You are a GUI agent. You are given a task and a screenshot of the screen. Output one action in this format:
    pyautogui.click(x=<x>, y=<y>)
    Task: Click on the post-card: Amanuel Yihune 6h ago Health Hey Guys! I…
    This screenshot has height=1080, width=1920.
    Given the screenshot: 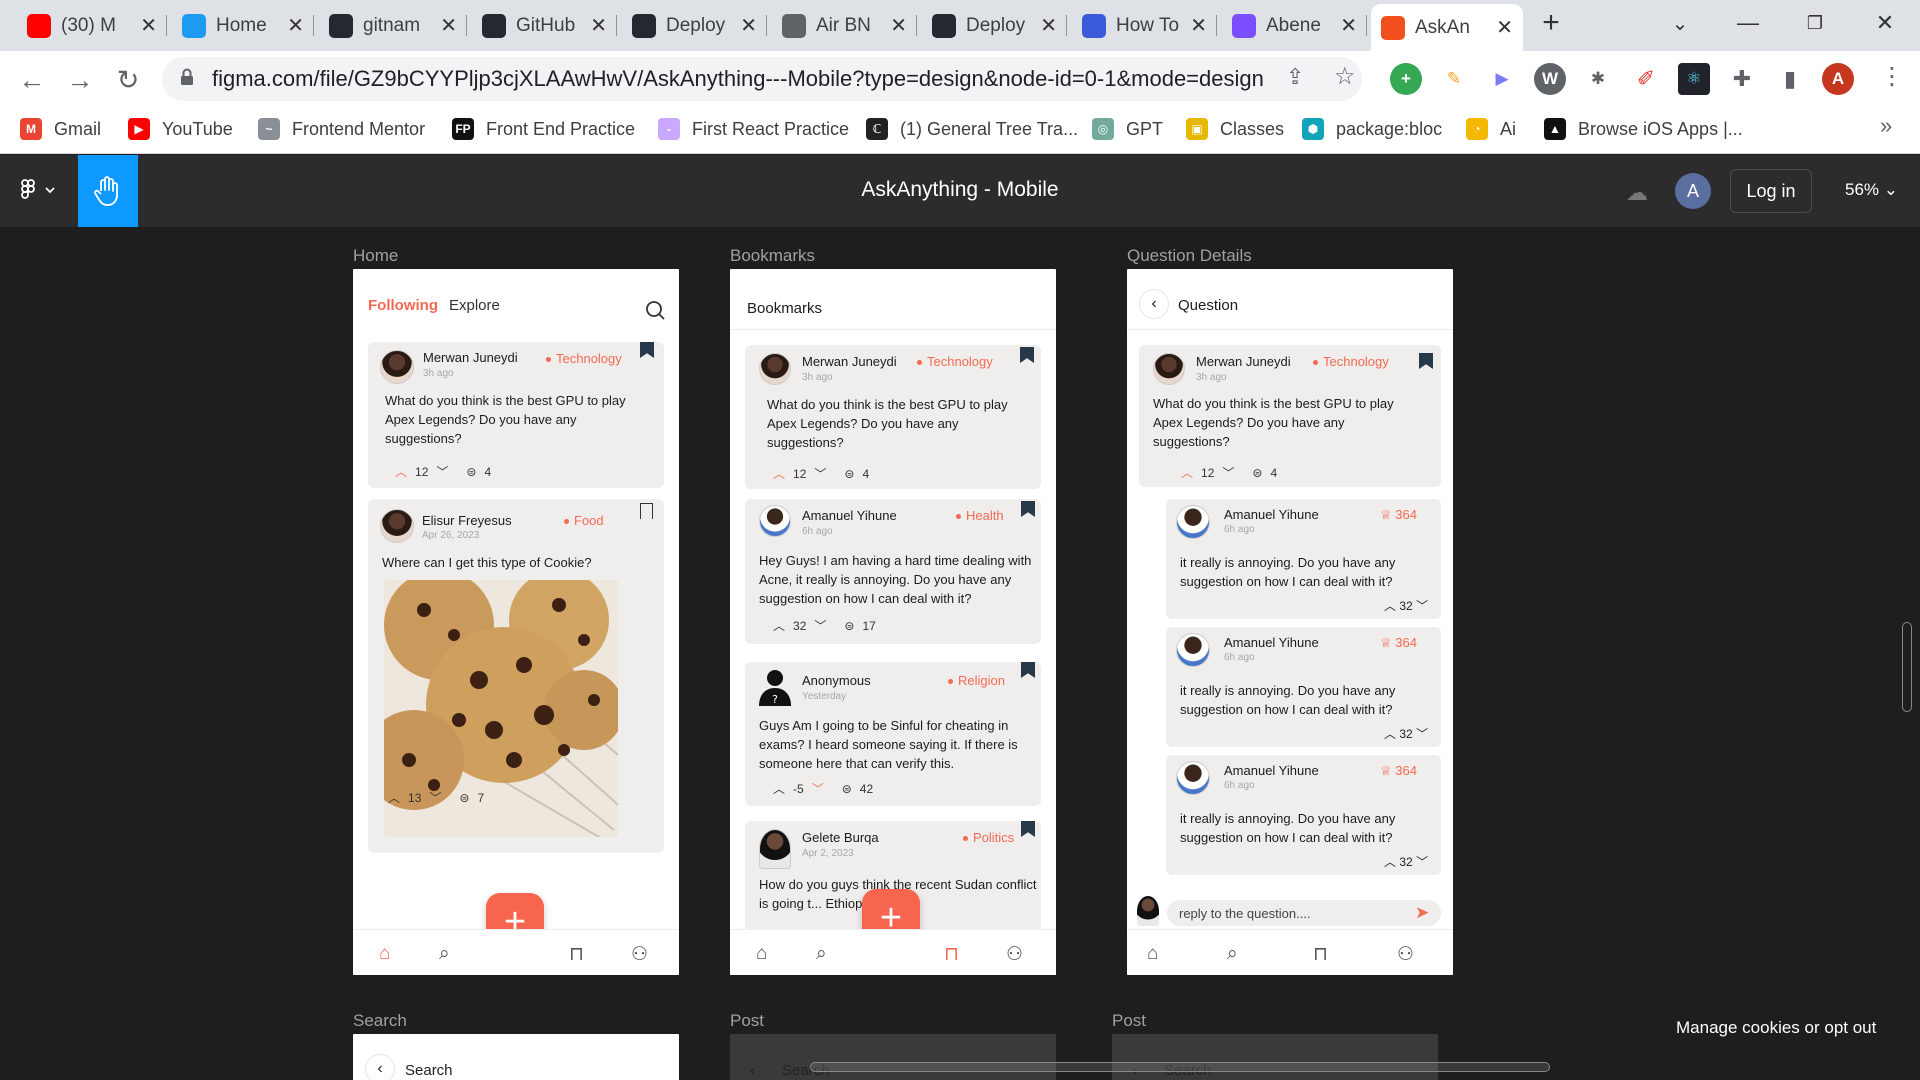 What is the action you would take?
    pyautogui.click(x=893, y=571)
    